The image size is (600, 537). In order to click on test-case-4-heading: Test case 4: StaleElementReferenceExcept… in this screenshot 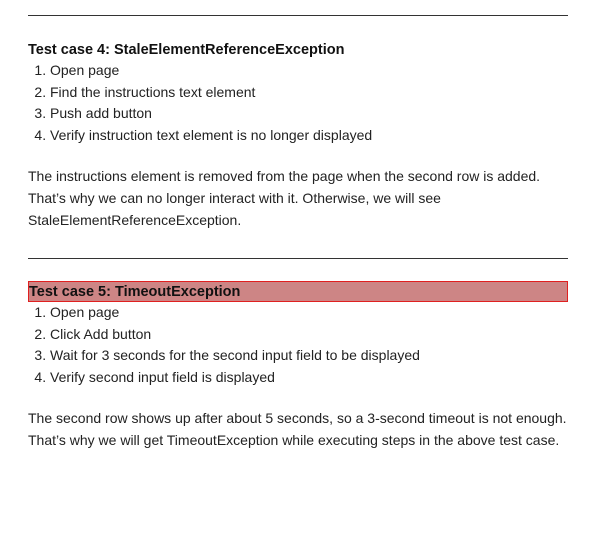, I will do `click(186, 50)`.